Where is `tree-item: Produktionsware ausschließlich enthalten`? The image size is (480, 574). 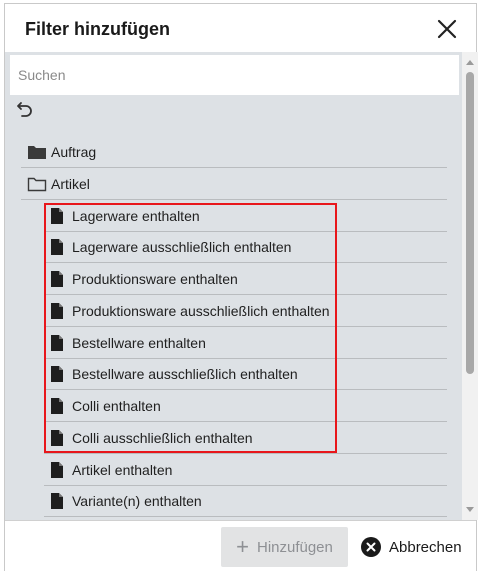 tree-item: Produktionsware ausschließlich enthalten is located at coordinates (245, 311).